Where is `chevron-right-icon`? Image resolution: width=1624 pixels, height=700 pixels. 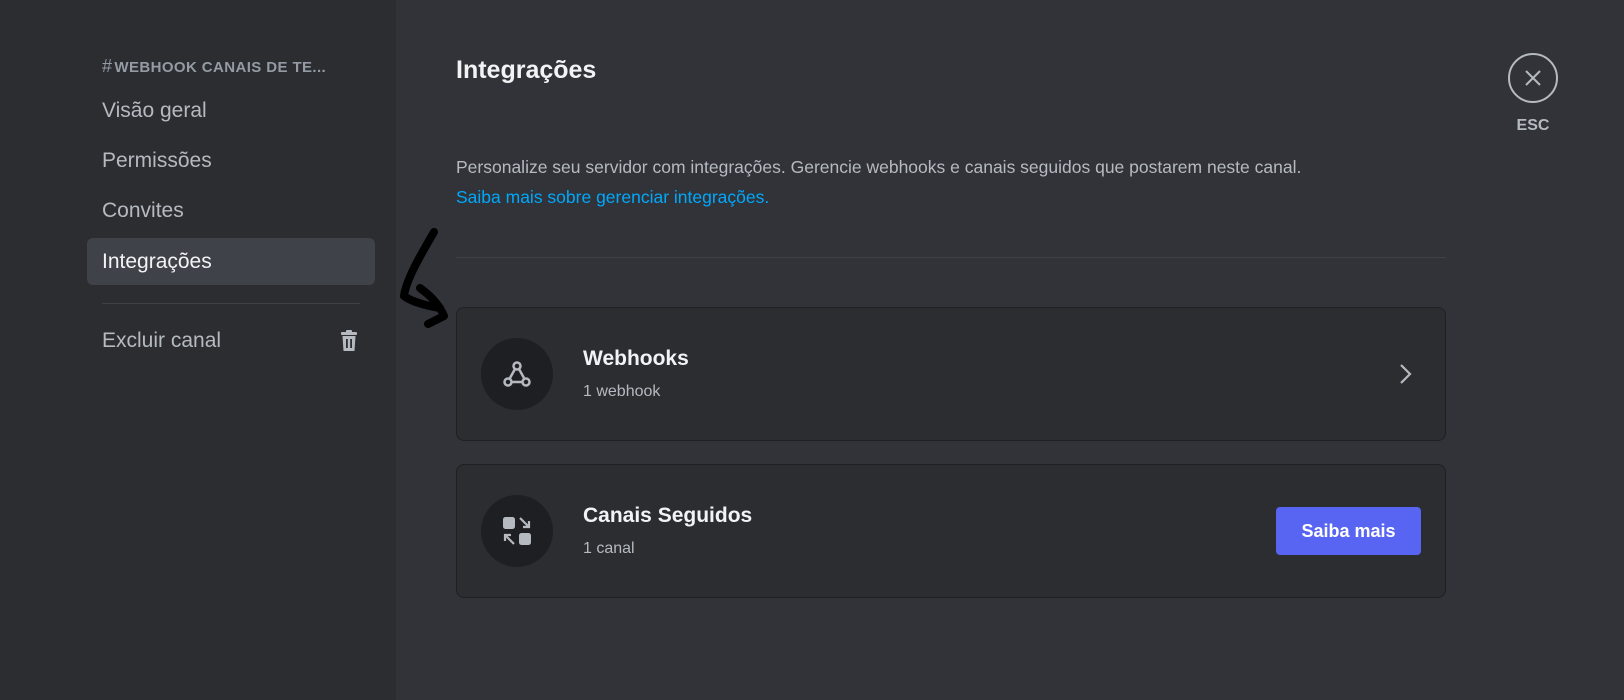 chevron-right-icon is located at coordinates (1406, 374).